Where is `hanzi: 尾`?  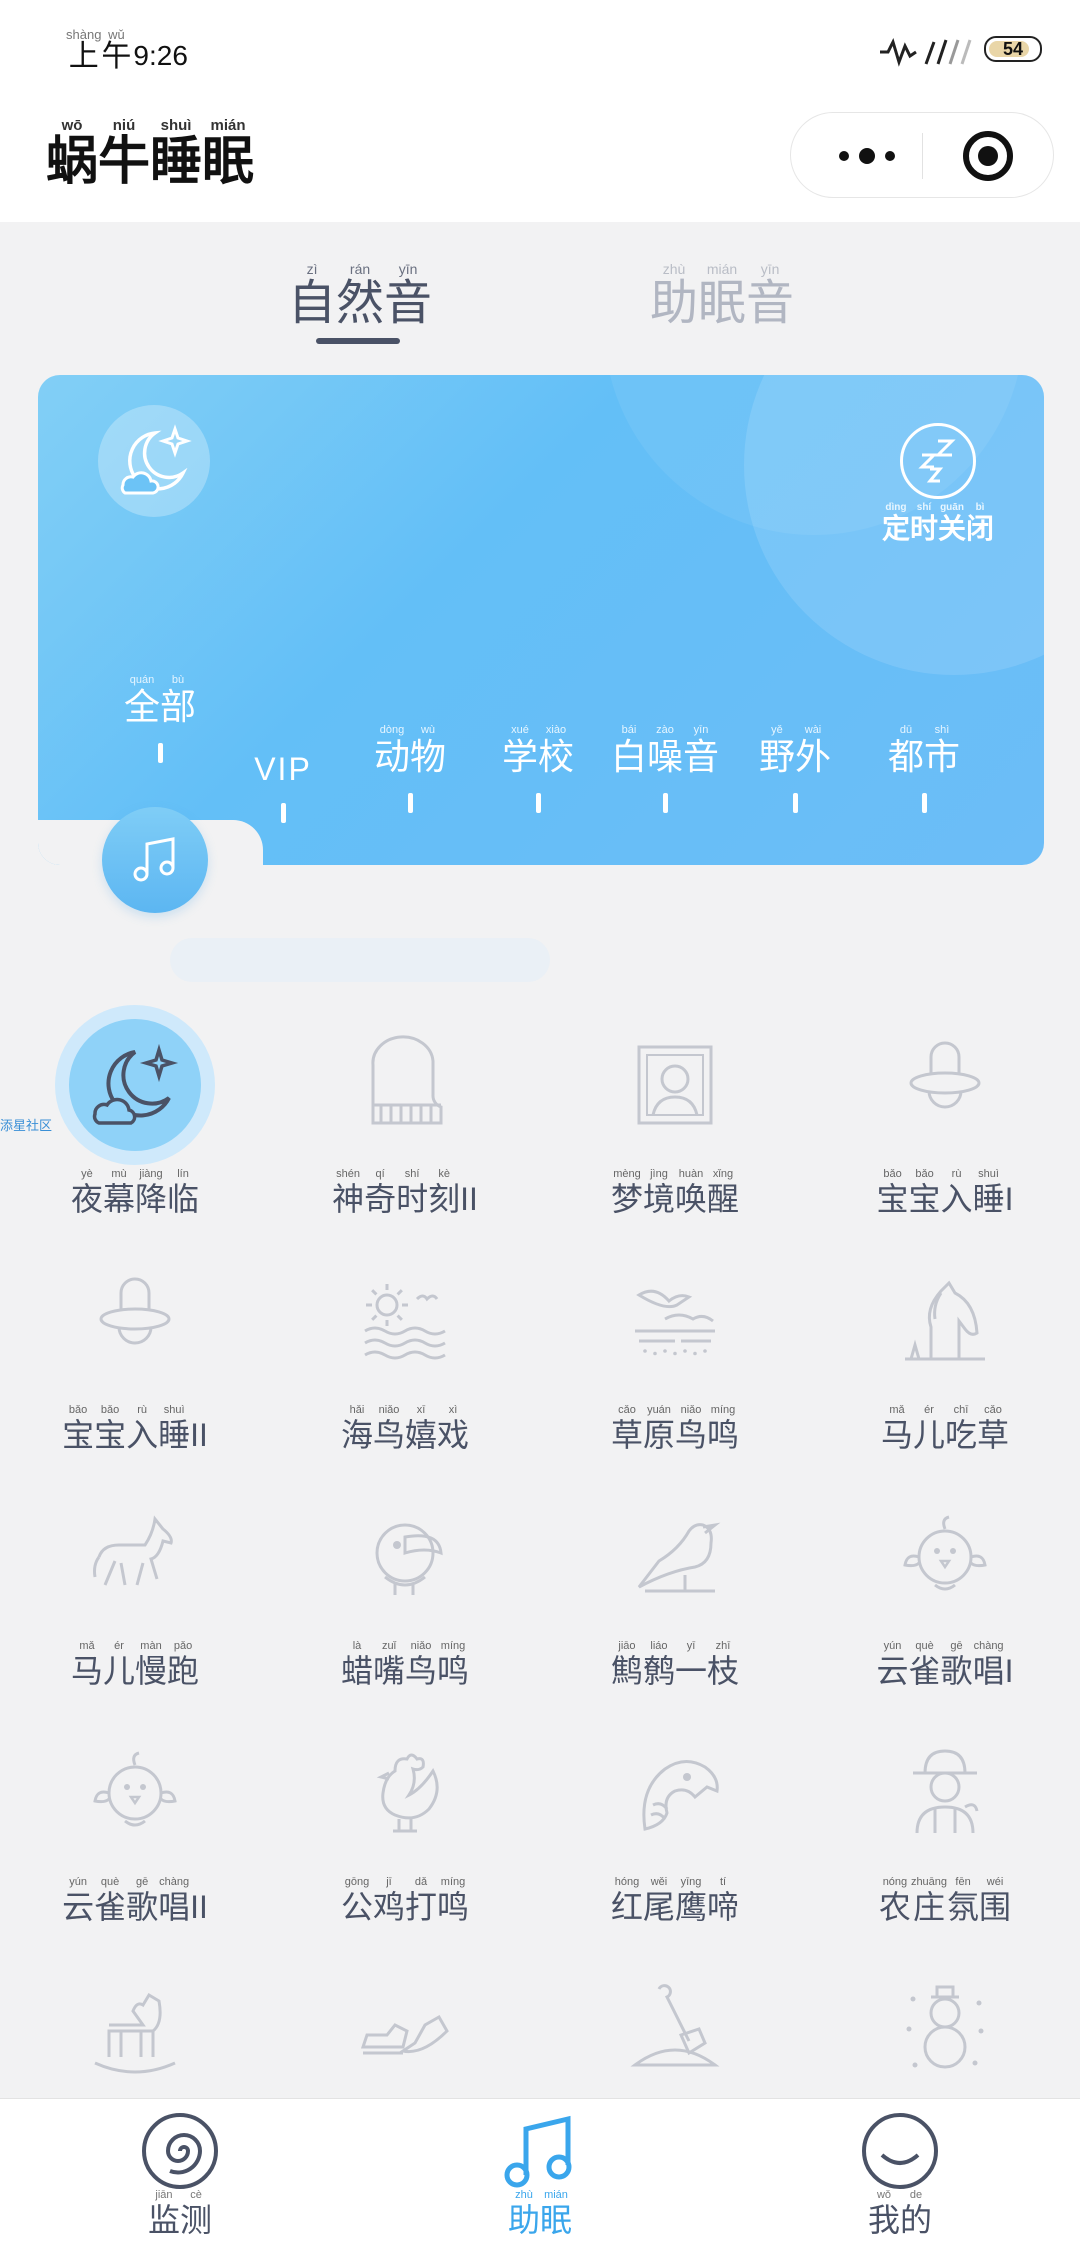 hanzi: 尾 is located at coordinates (658, 1907).